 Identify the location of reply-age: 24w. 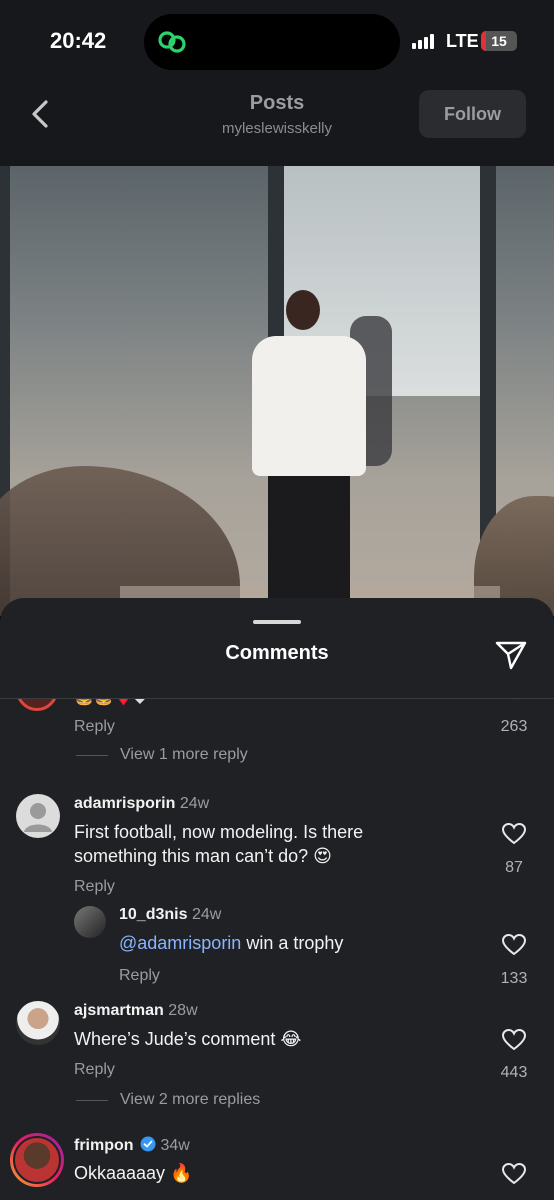
(206, 914).